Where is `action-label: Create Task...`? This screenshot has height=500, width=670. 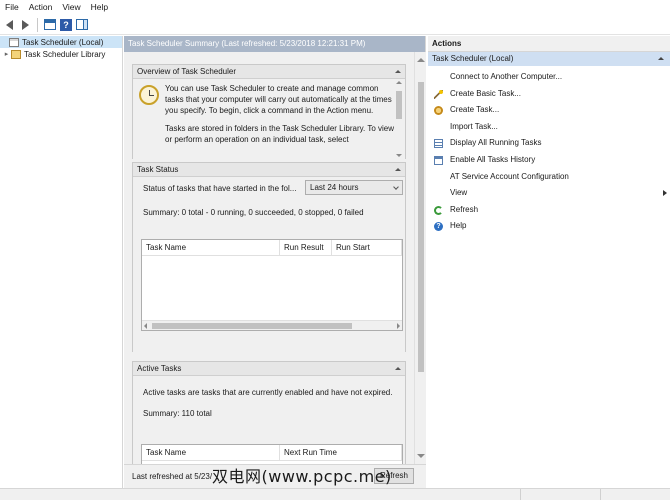
action-label: Create Task... is located at coordinates (475, 110).